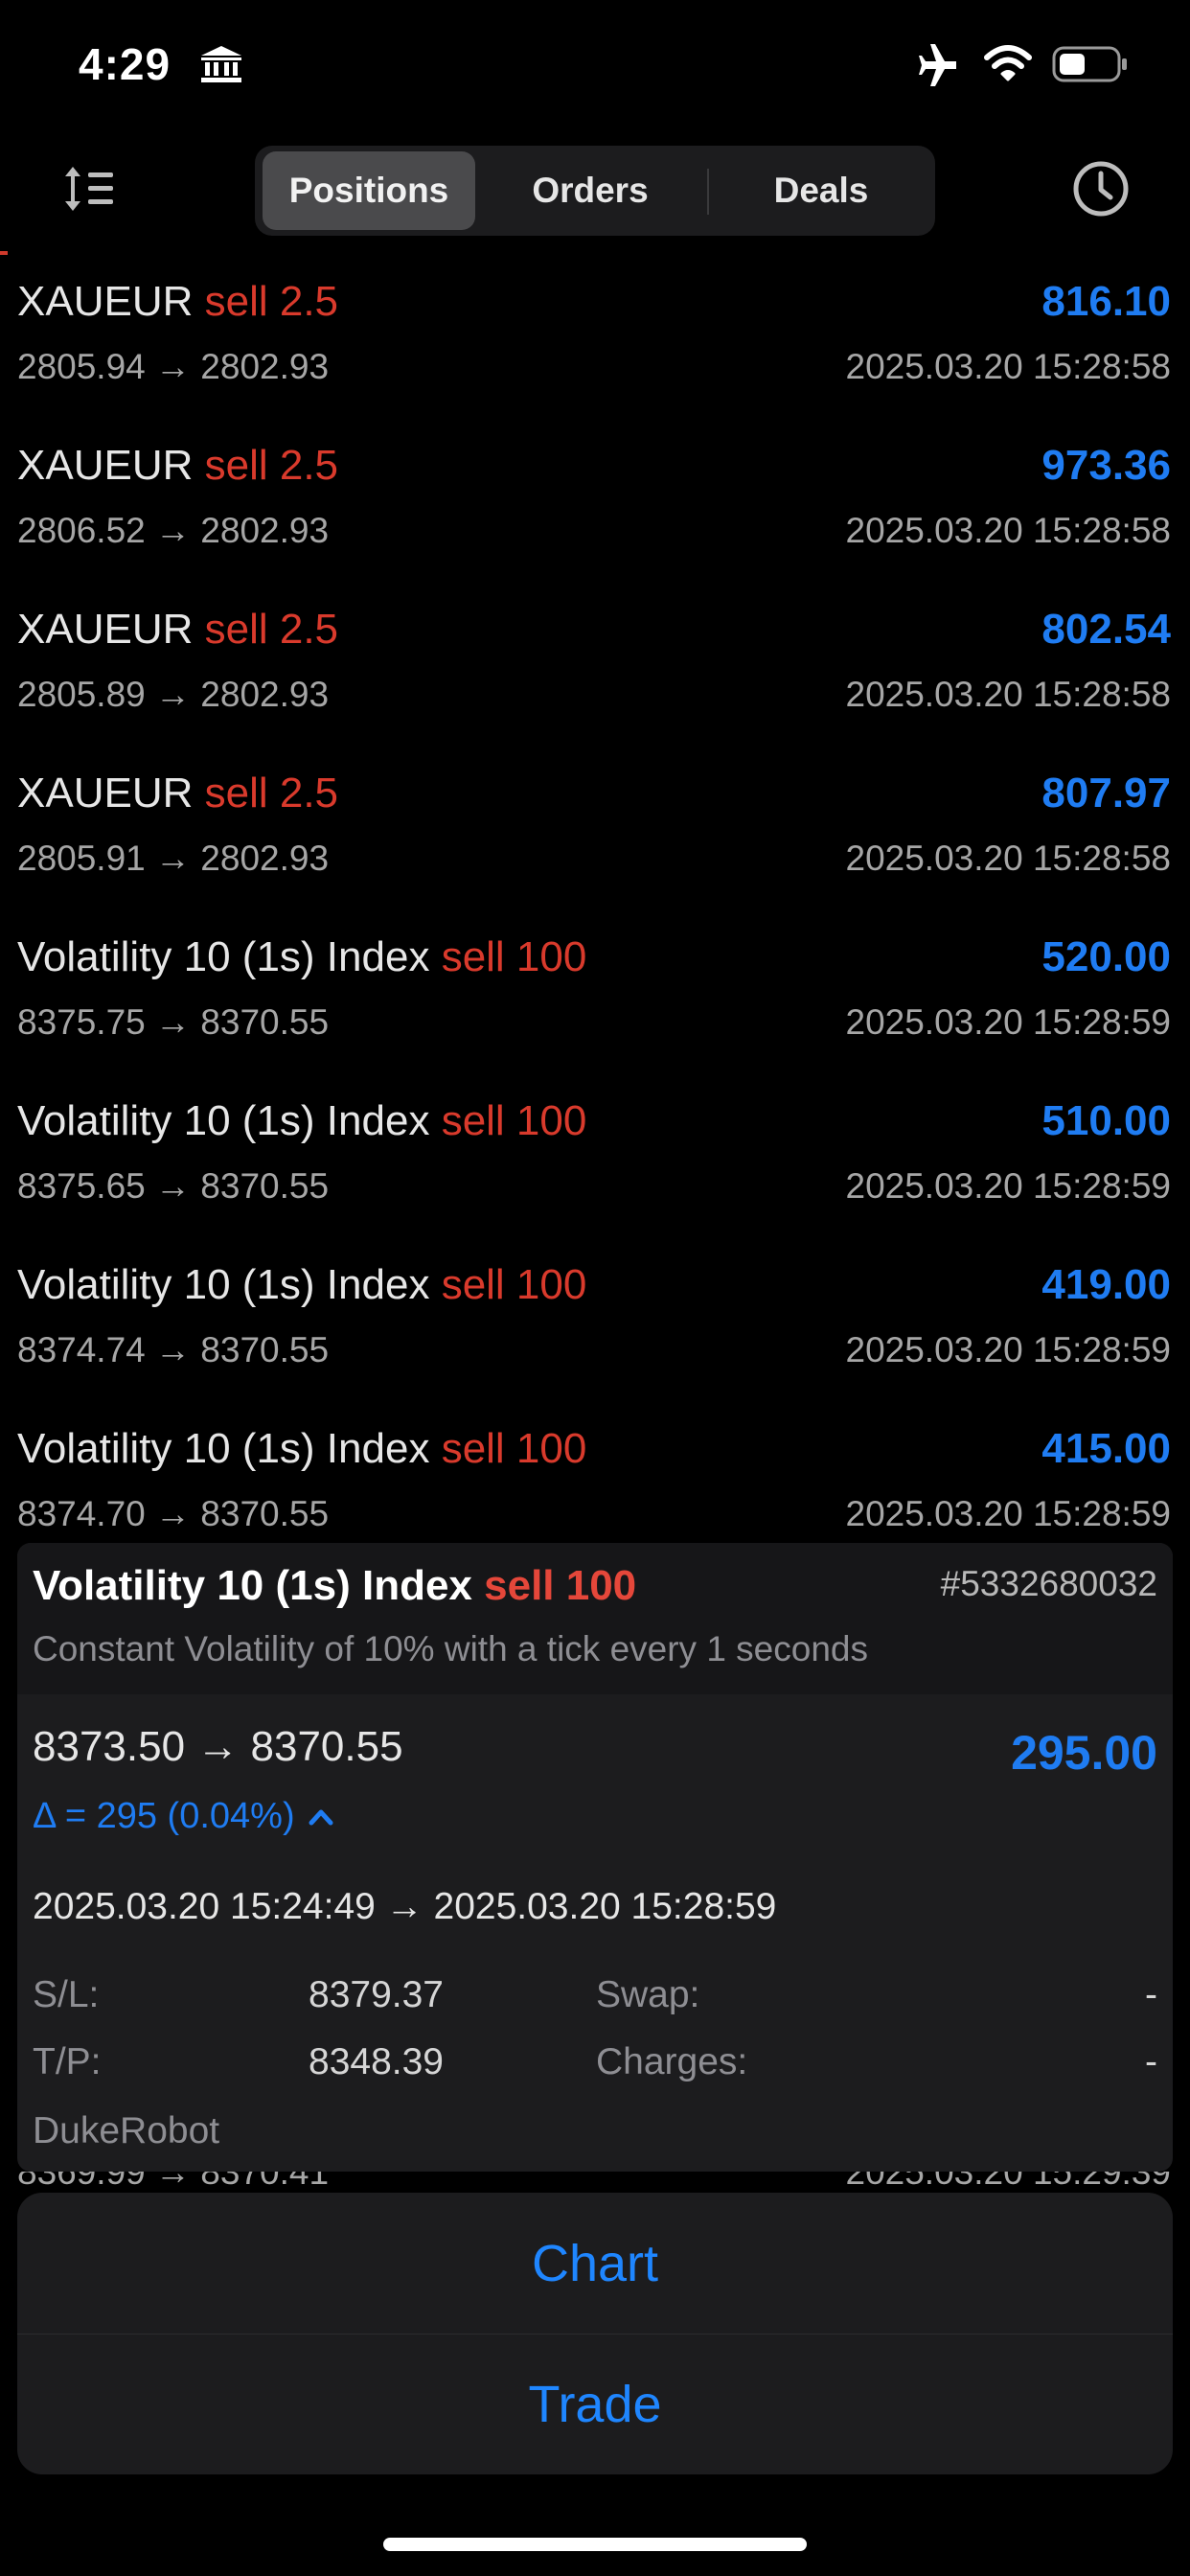  What do you see at coordinates (590, 190) in the screenshot?
I see `tab-orders: Orders` at bounding box center [590, 190].